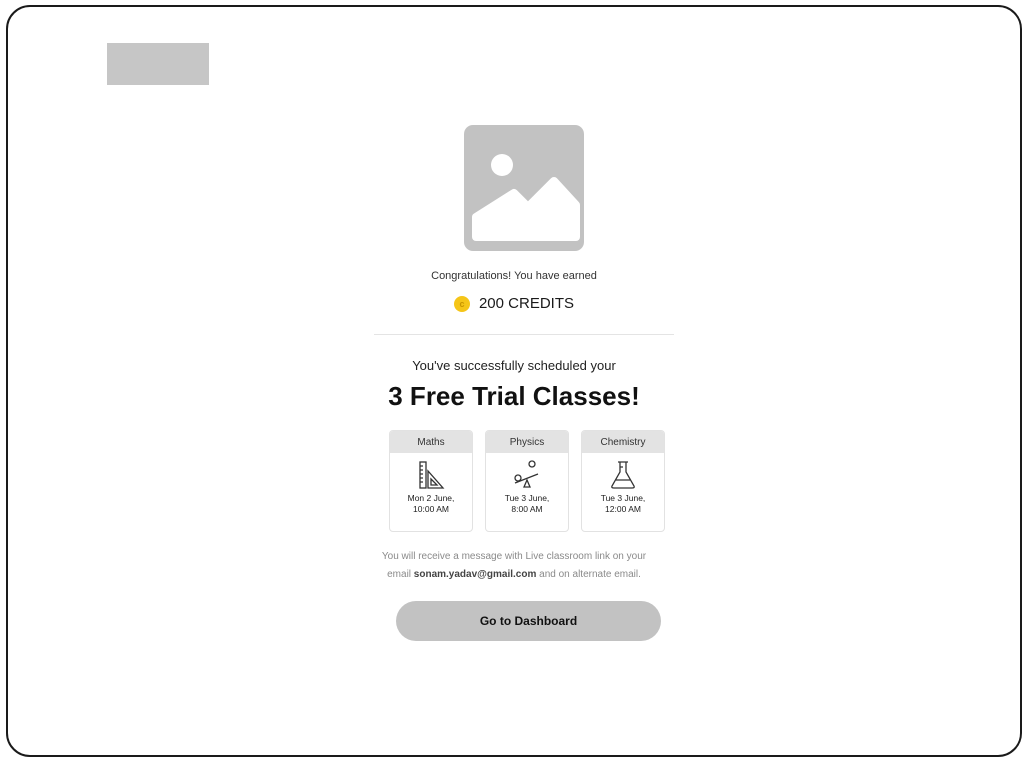 This screenshot has height=761, width=1030. I want to click on flask-icon, so click(623, 475).